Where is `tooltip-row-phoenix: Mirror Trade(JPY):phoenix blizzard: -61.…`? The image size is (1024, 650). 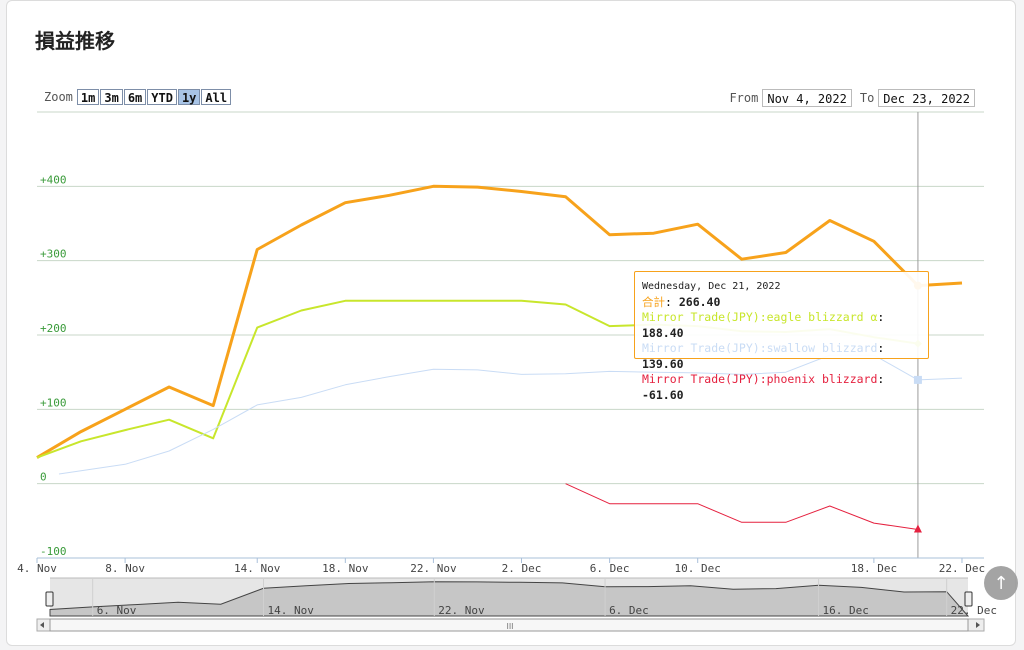 tooltip-row-phoenix: Mirror Trade(JPY):phoenix blizzard: -61.… is located at coordinates (763, 387).